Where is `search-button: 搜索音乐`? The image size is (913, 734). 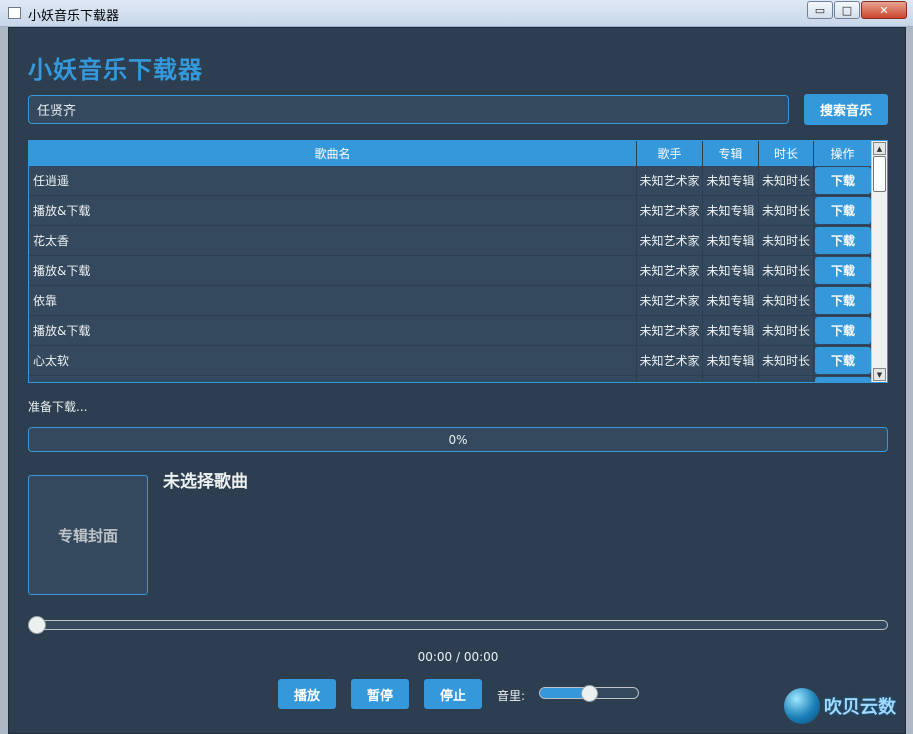
search-button: 搜索音乐 is located at coordinates (846, 109).